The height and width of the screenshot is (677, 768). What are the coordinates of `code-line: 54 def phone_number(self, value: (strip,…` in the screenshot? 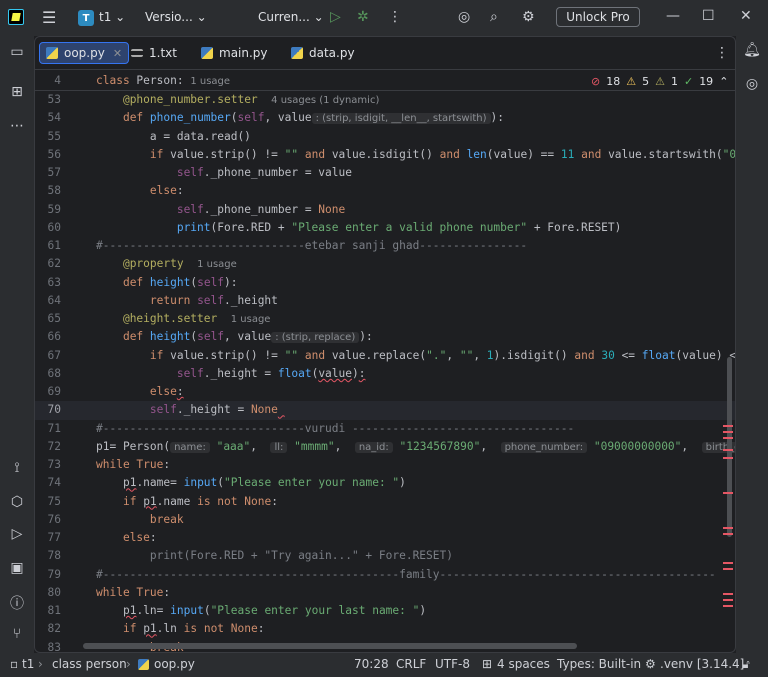 It's located at (385, 118).